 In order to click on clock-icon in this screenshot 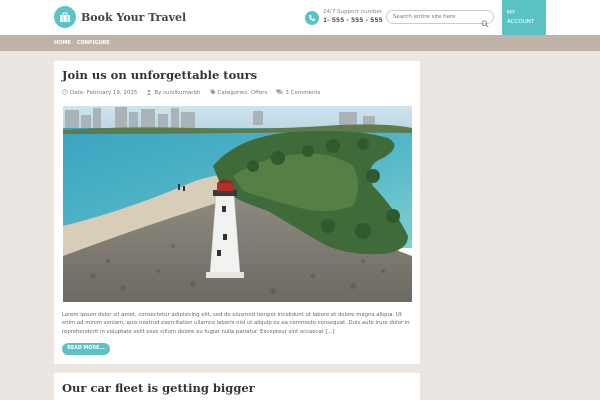, I will do `click(65, 93)`.